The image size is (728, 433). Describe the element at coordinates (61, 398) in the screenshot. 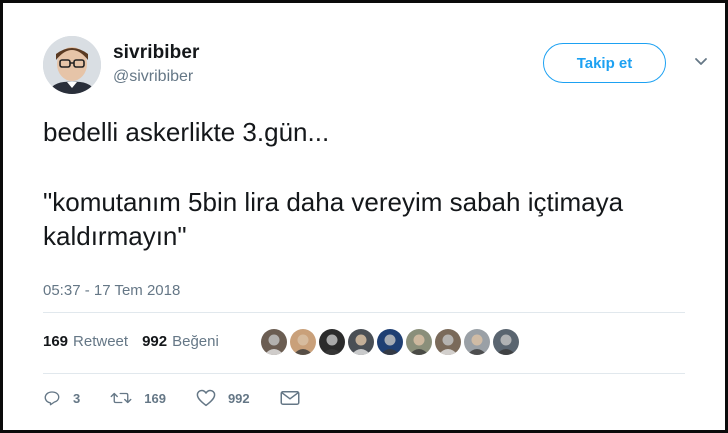

I see `reply-button: 3` at that location.